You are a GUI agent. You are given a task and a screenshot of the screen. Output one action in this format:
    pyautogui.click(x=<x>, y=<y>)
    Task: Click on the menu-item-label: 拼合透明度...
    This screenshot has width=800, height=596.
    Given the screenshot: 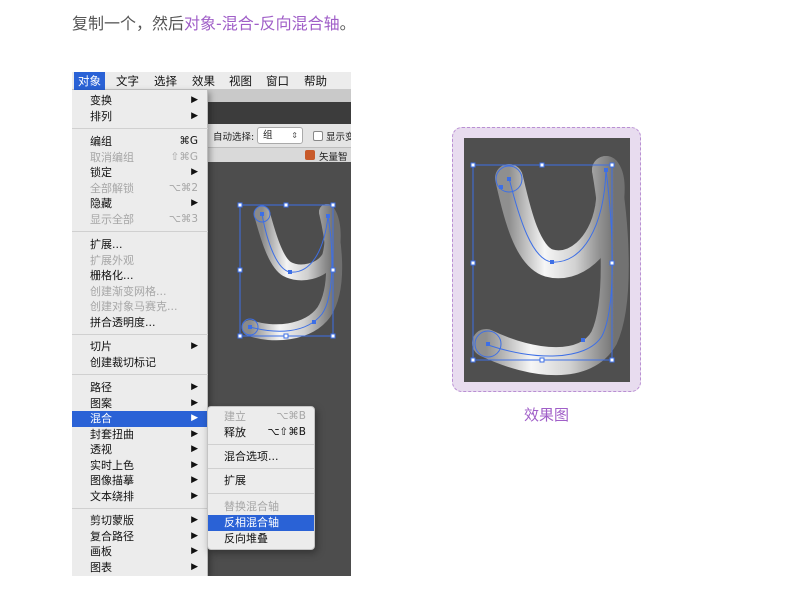 What is the action you would take?
    pyautogui.click(x=123, y=322)
    